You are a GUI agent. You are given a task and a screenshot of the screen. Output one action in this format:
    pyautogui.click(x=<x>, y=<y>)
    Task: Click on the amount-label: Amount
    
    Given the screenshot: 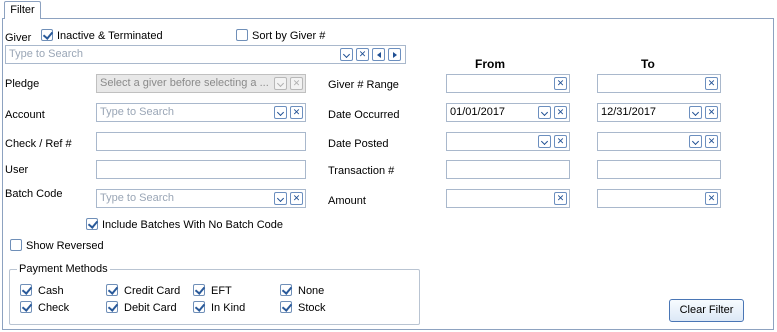 What is the action you would take?
    pyautogui.click(x=347, y=201)
    